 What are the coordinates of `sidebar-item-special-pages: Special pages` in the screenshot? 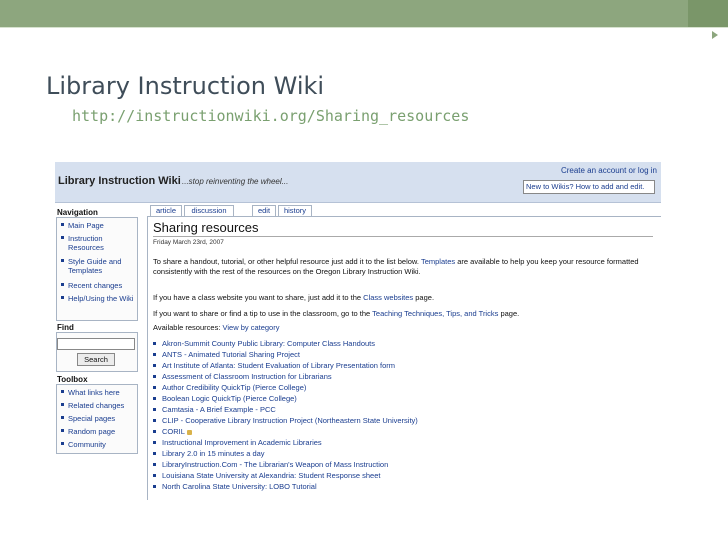 It's located at (98, 418).